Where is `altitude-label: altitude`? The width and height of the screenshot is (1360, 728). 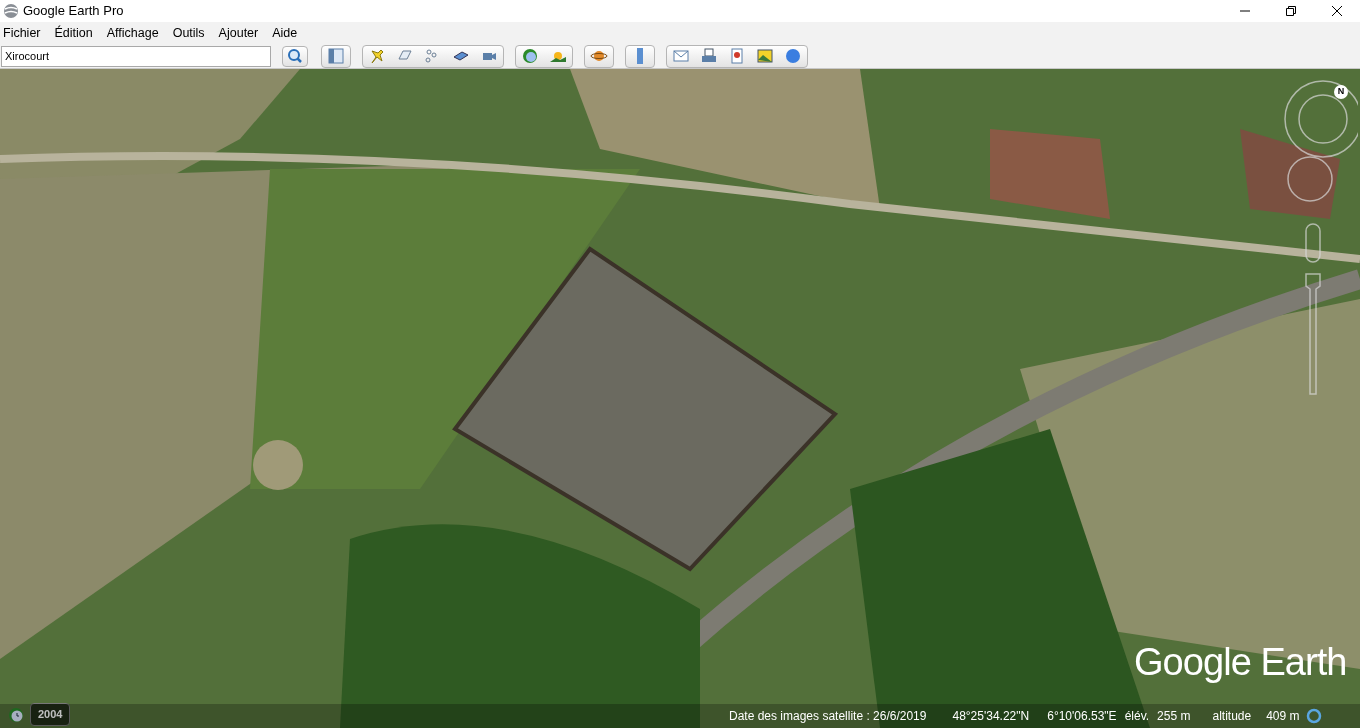
altitude-label: altitude is located at coordinates (1232, 716).